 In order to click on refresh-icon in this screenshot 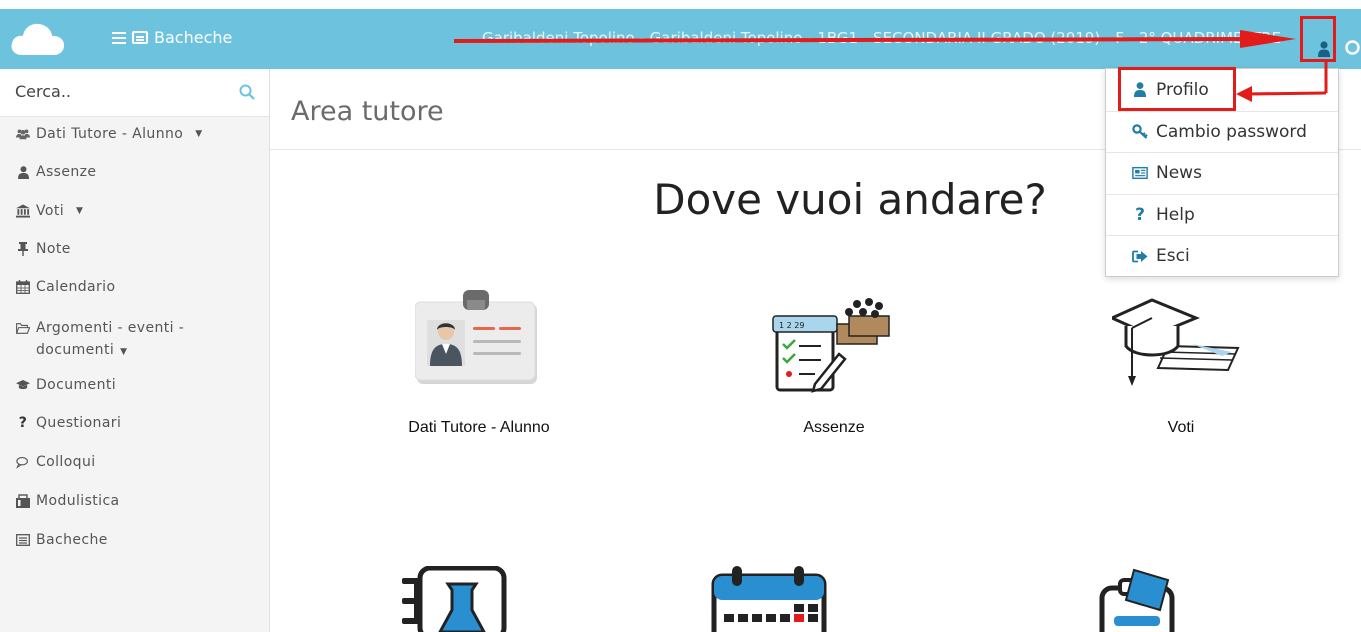, I will do `click(1352, 47)`.